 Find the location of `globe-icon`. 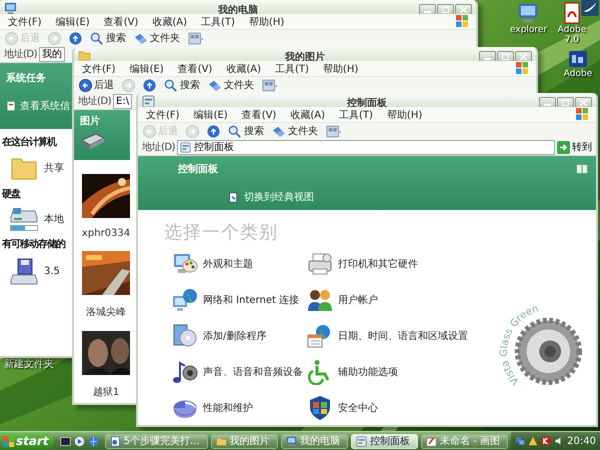

globe-icon is located at coordinates (93, 441).